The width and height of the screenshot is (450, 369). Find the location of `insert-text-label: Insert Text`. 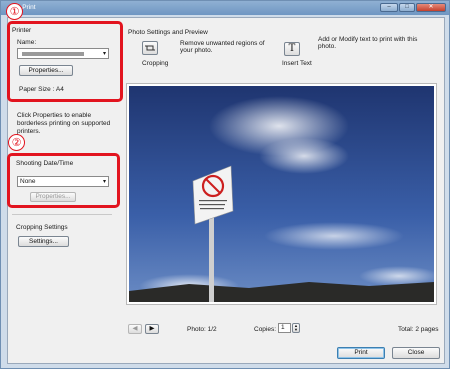

insert-text-label: Insert Text is located at coordinates (297, 63).